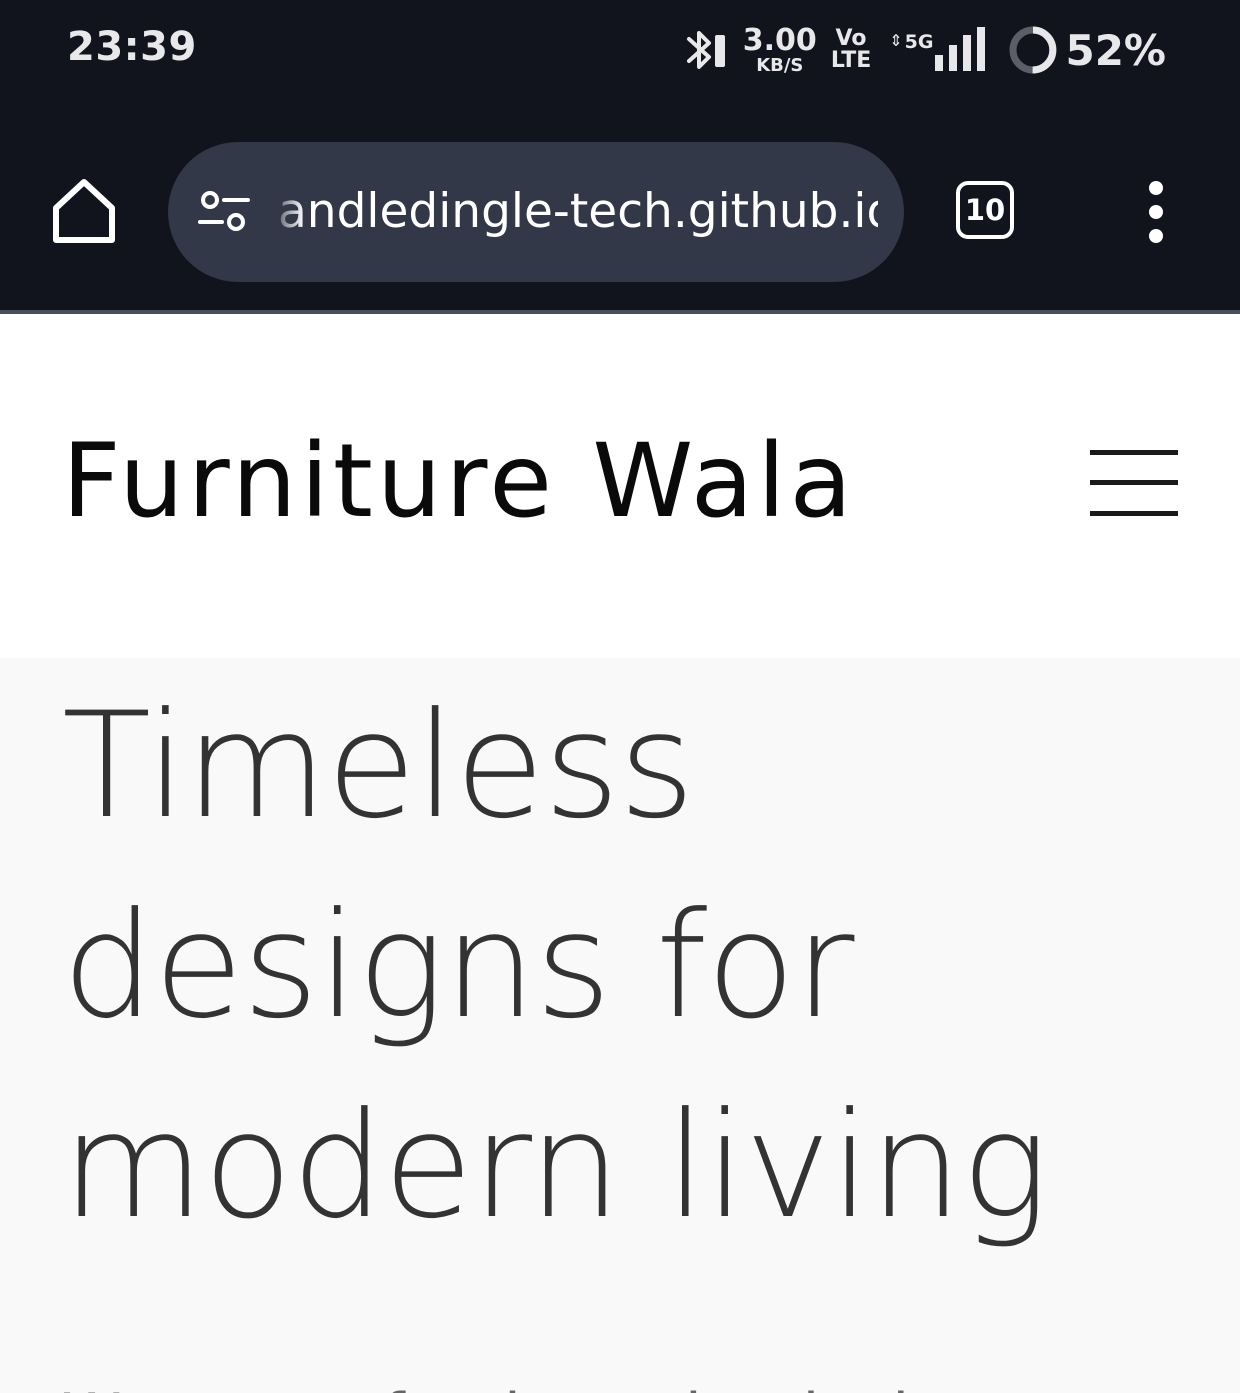  What do you see at coordinates (1134, 483) in the screenshot?
I see `hamburger-icon` at bounding box center [1134, 483].